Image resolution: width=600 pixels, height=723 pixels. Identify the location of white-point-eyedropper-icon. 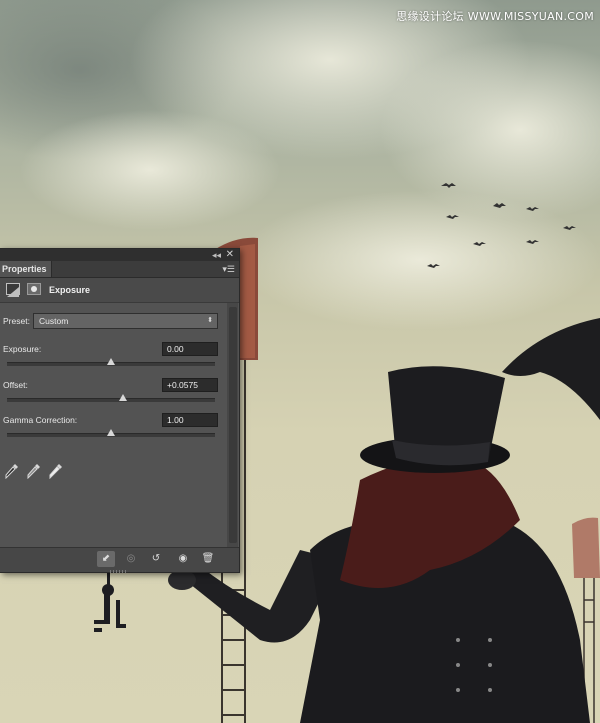
(56, 471).